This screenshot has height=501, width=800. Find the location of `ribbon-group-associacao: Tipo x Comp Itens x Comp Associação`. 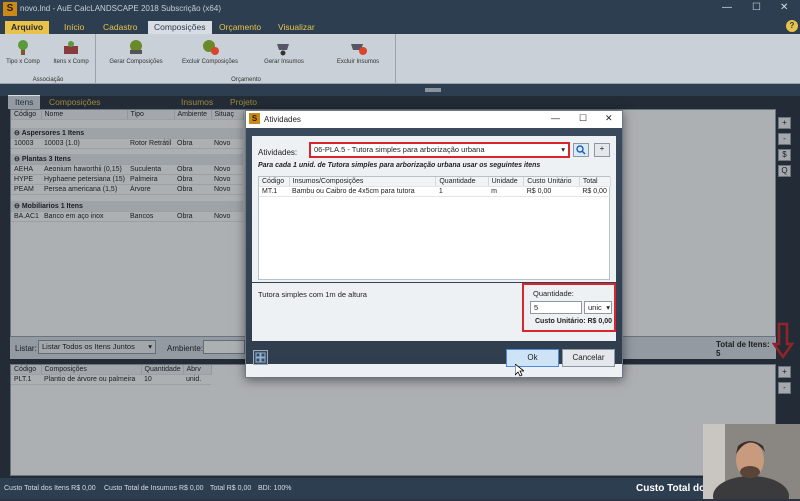

ribbon-group-associacao: Tipo x Comp Itens x Comp Associação is located at coordinates (48, 59).